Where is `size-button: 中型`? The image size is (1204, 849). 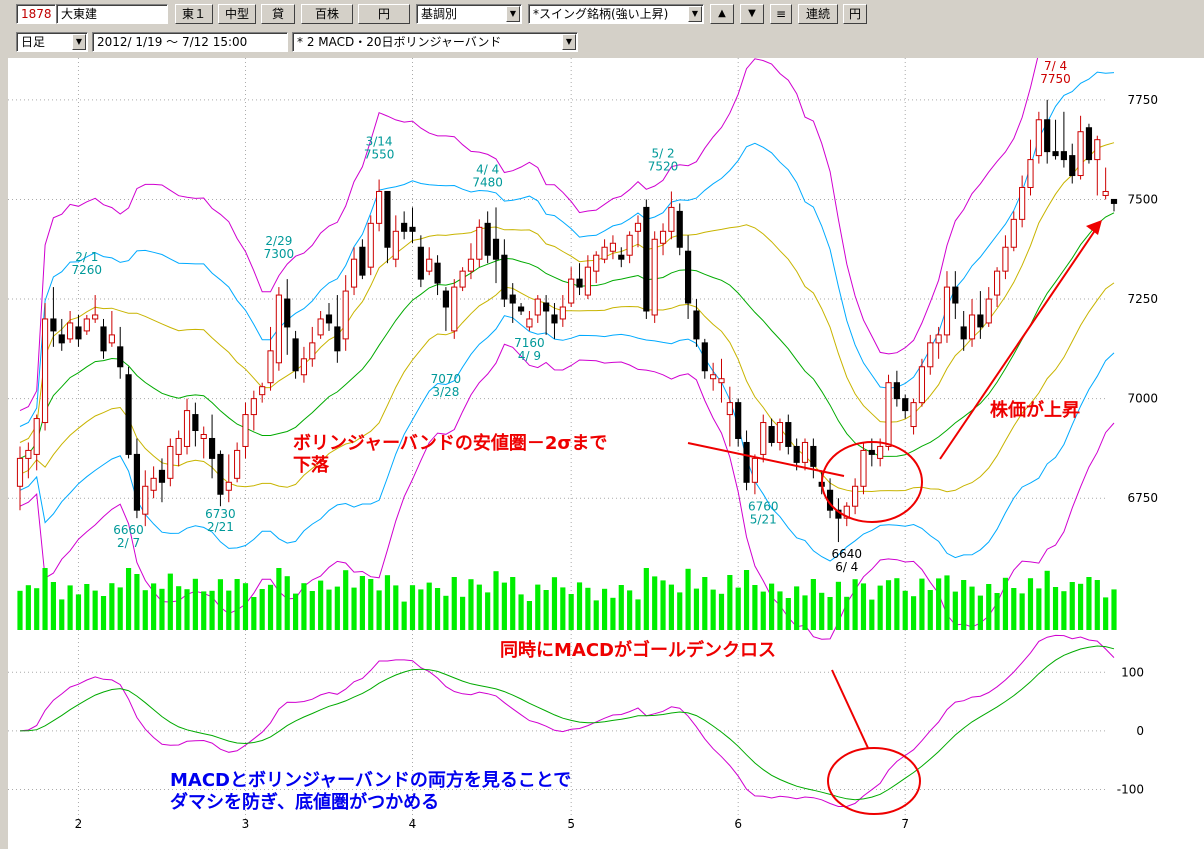 size-button: 中型 is located at coordinates (237, 14).